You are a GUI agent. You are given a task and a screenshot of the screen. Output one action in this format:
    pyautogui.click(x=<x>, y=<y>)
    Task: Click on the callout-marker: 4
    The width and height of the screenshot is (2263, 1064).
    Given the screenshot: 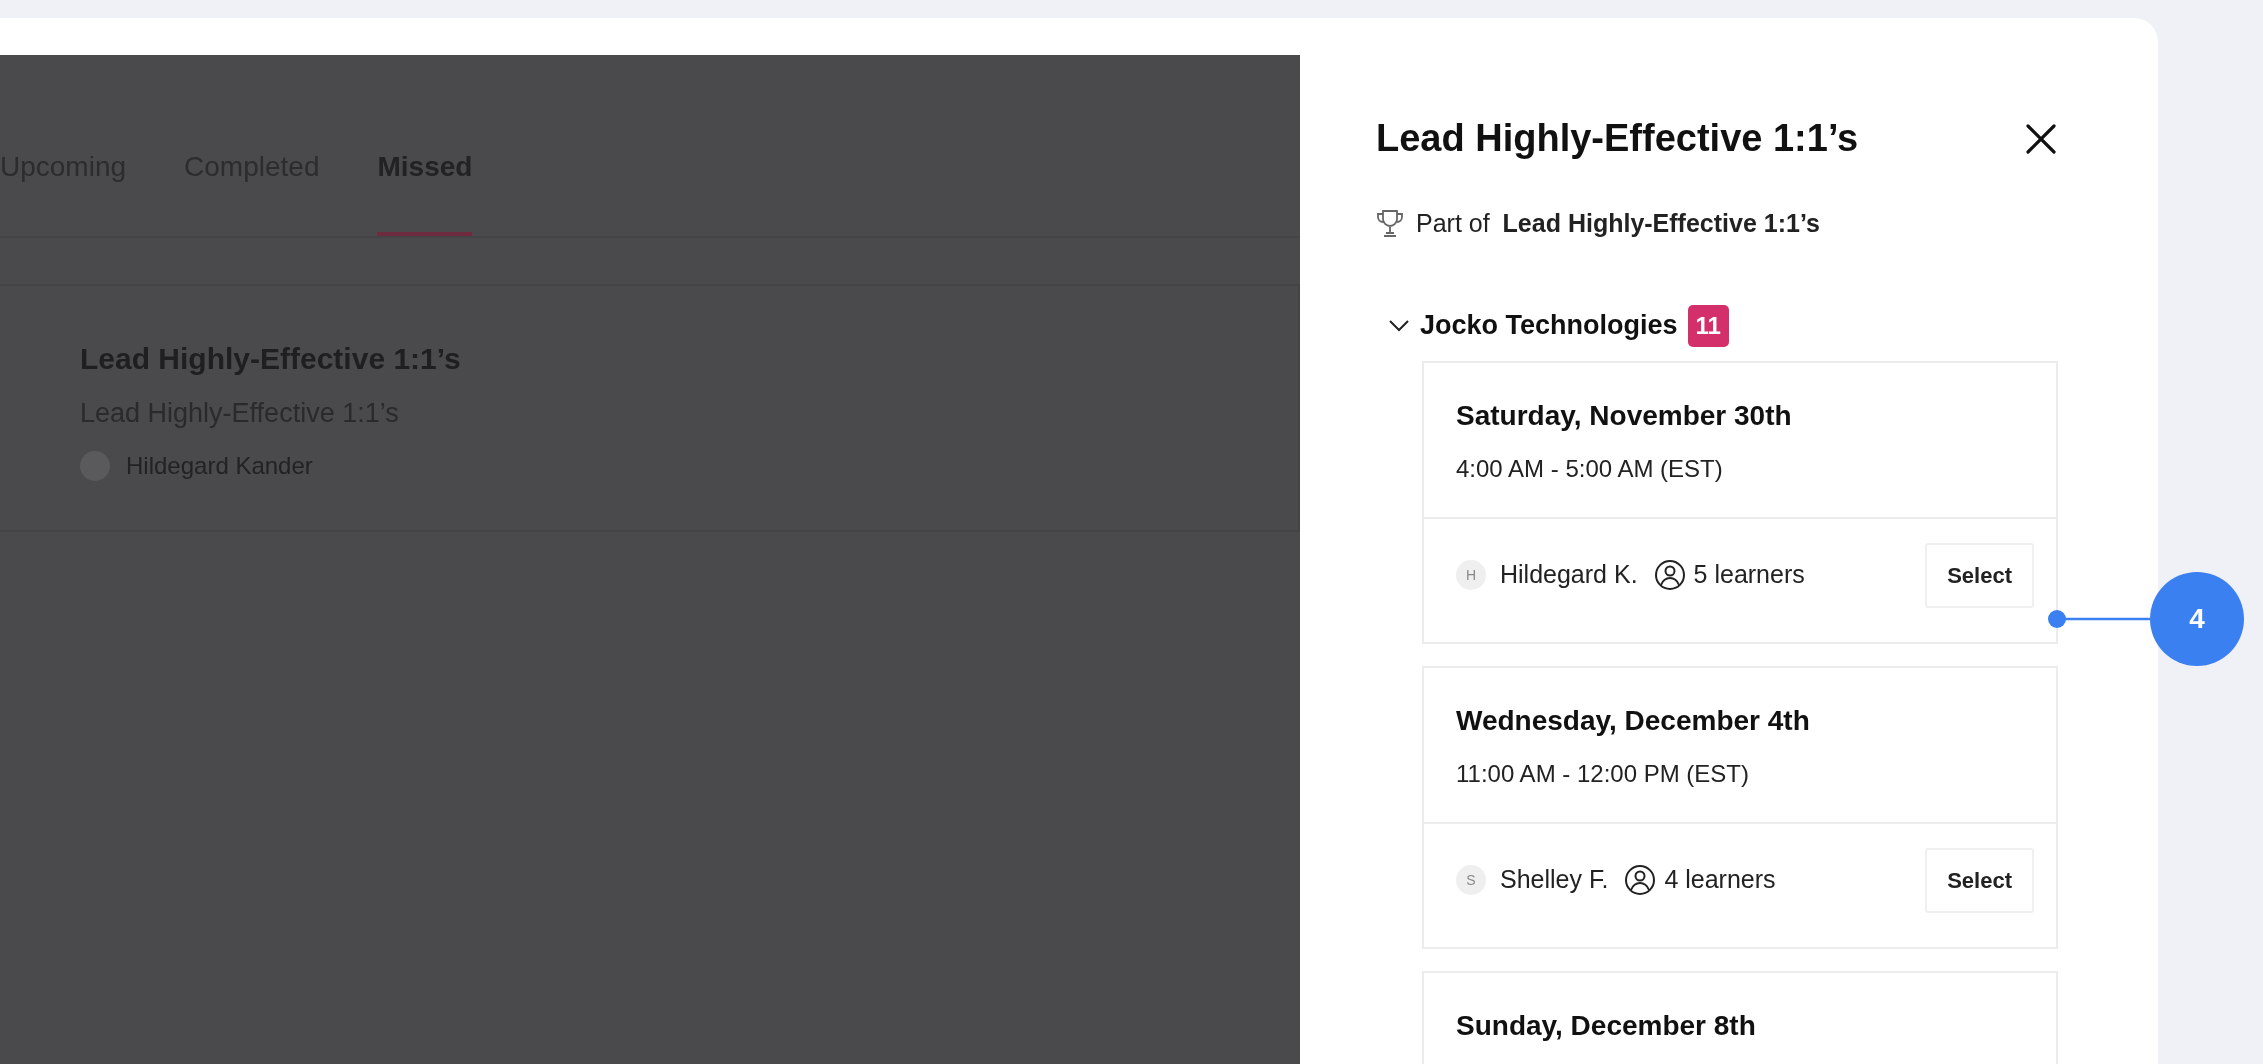 What is the action you would take?
    pyautogui.click(x=2197, y=619)
    